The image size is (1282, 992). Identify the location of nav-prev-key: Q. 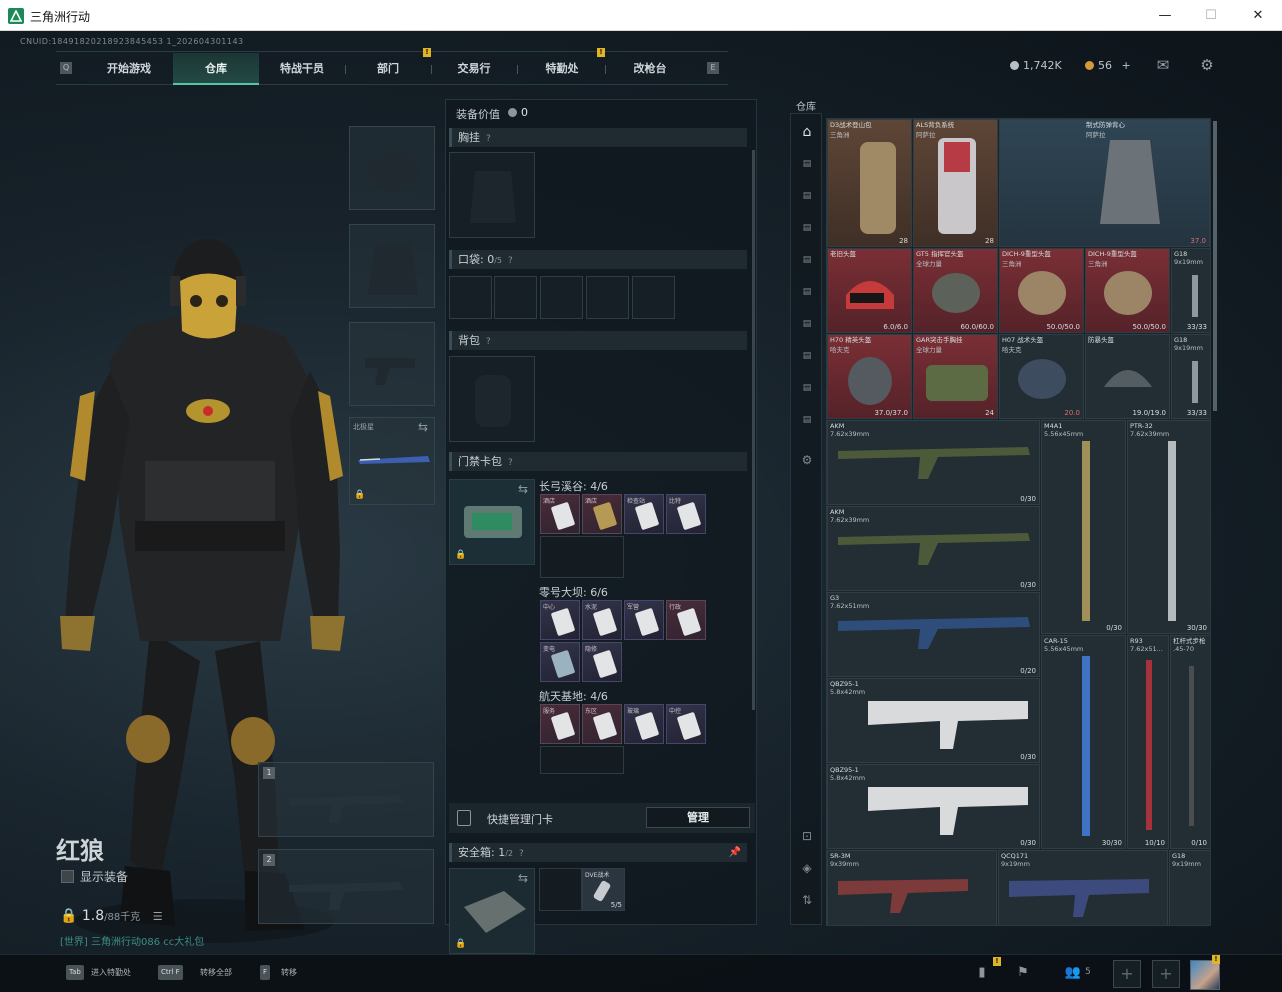
(66, 68).